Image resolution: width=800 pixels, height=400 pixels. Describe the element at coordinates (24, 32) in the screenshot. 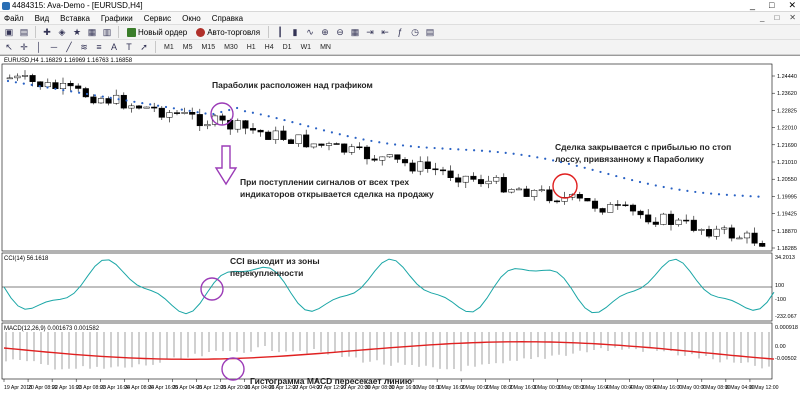

I see `profiles-icon: ▤` at that location.